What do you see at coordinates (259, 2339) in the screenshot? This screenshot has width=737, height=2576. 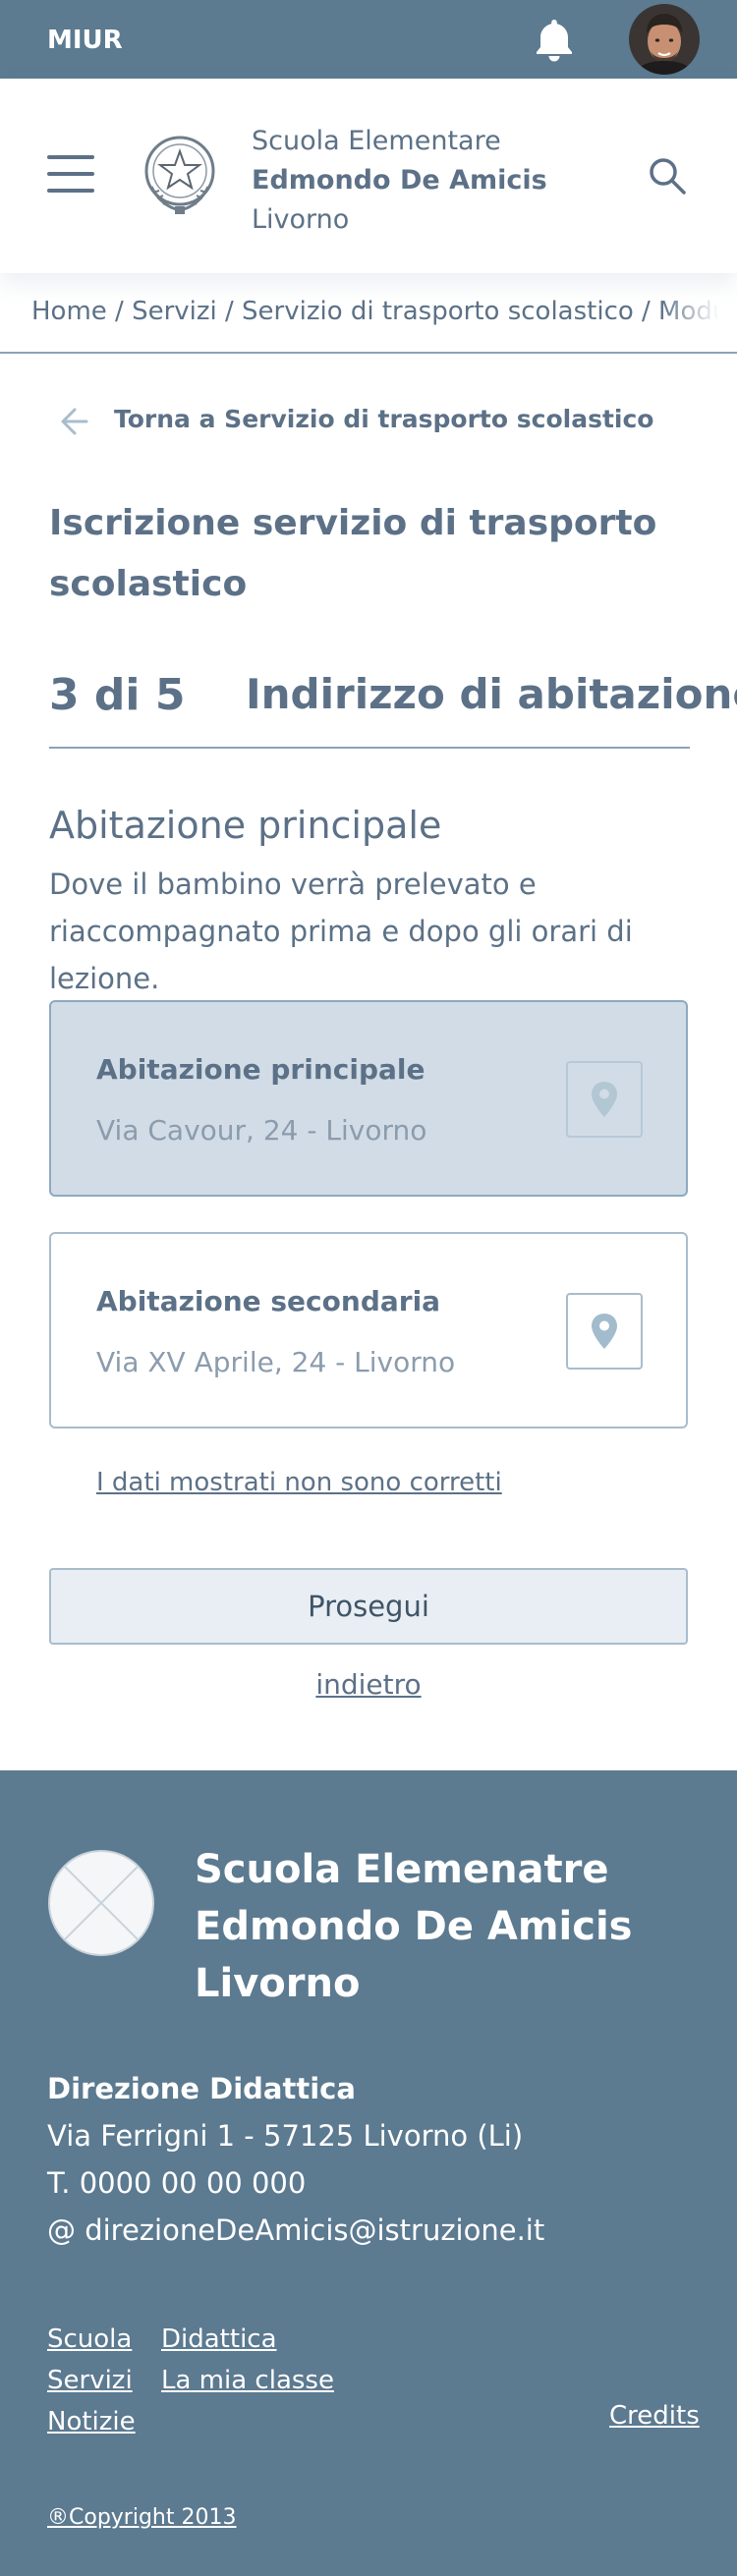 I see `footer-link-didattica: Didattica` at bounding box center [259, 2339].